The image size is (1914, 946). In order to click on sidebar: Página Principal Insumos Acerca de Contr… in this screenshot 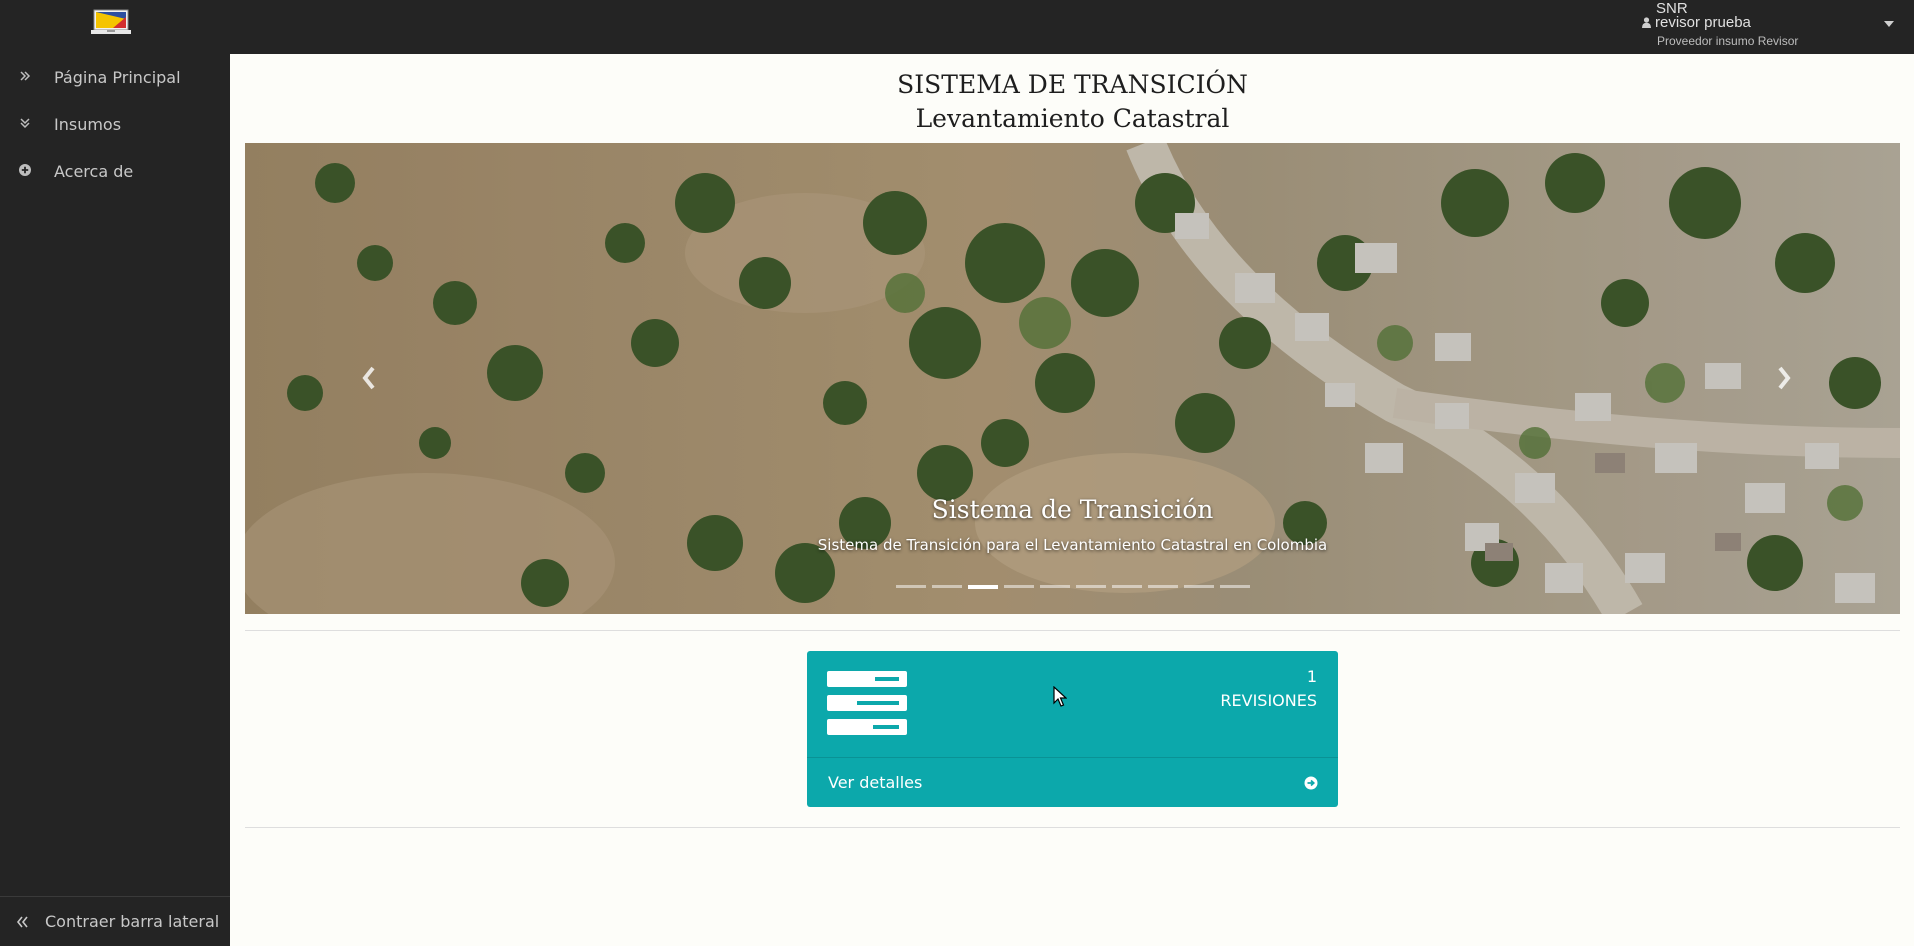, I will do `click(115, 500)`.